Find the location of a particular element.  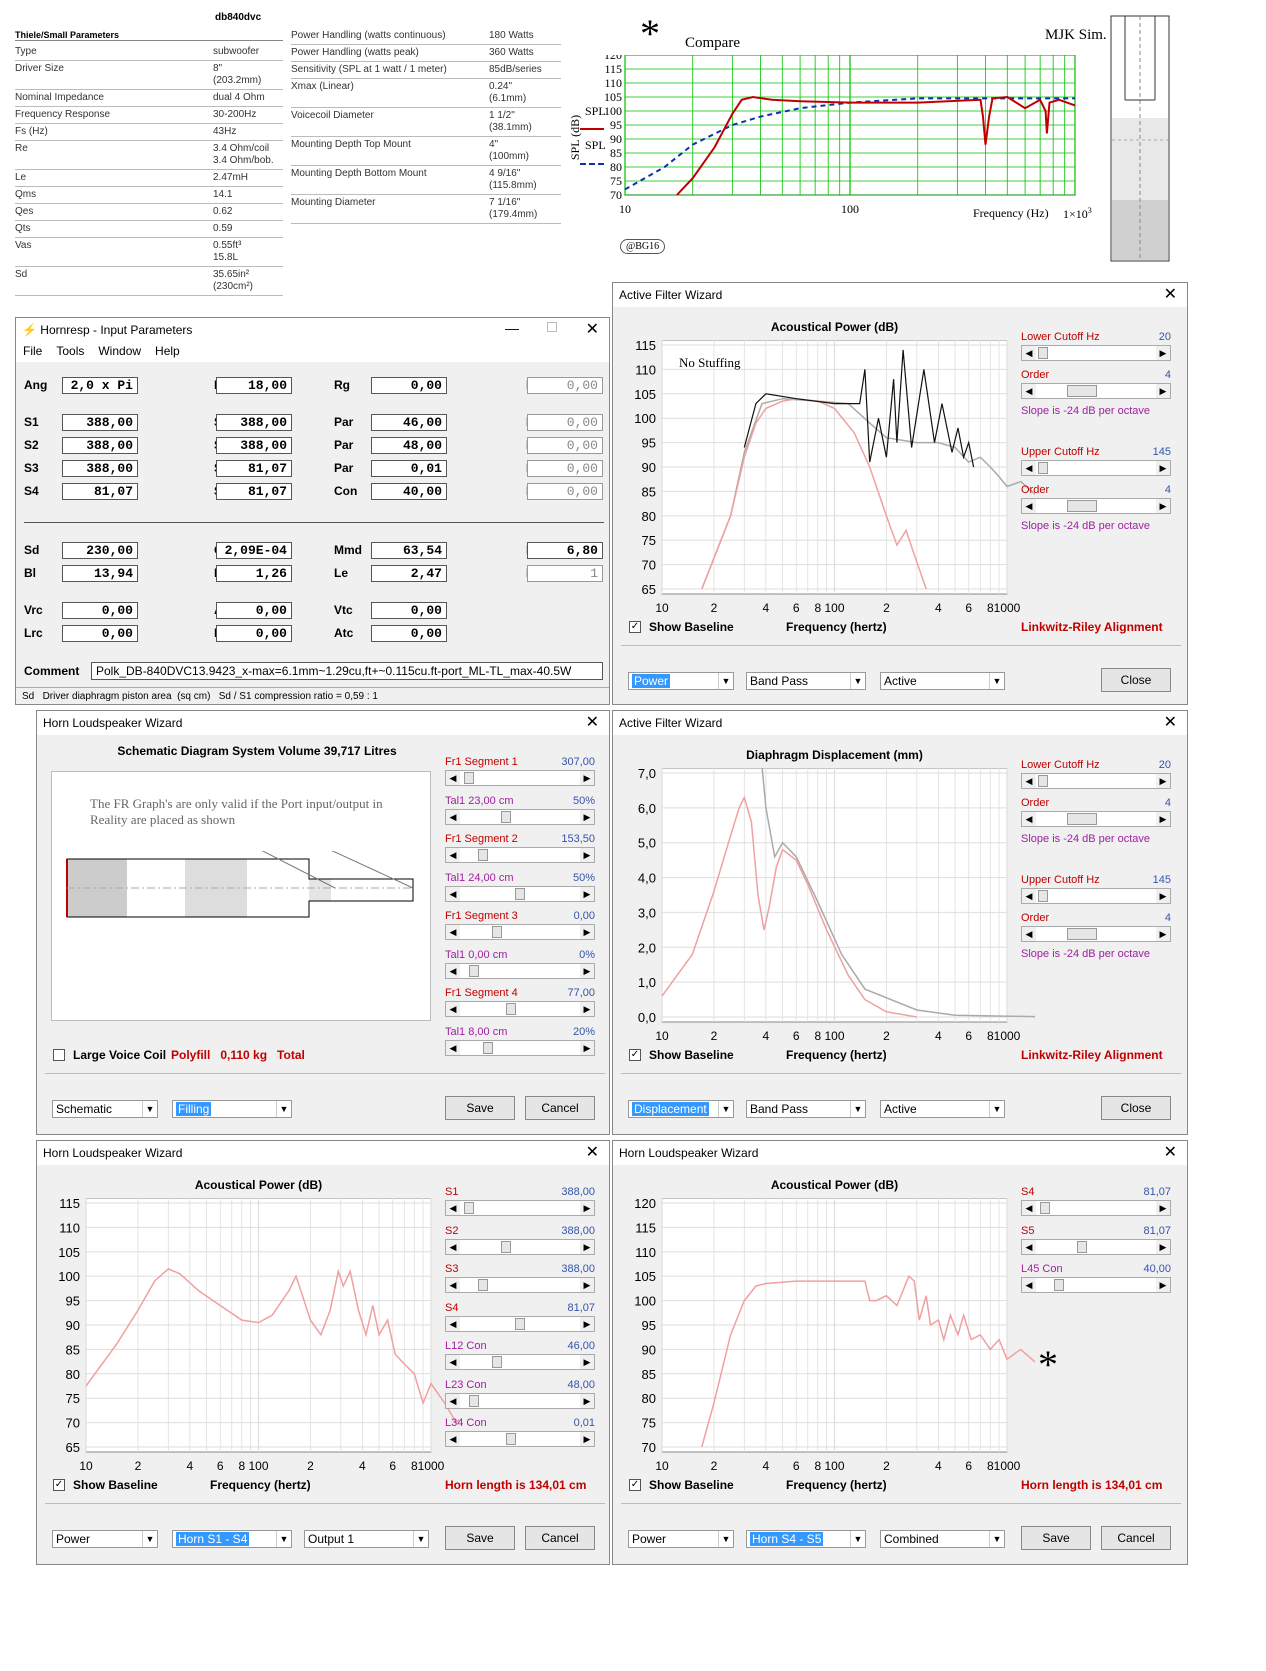

large-voice-coil-checkbox is located at coordinates (59, 1055).